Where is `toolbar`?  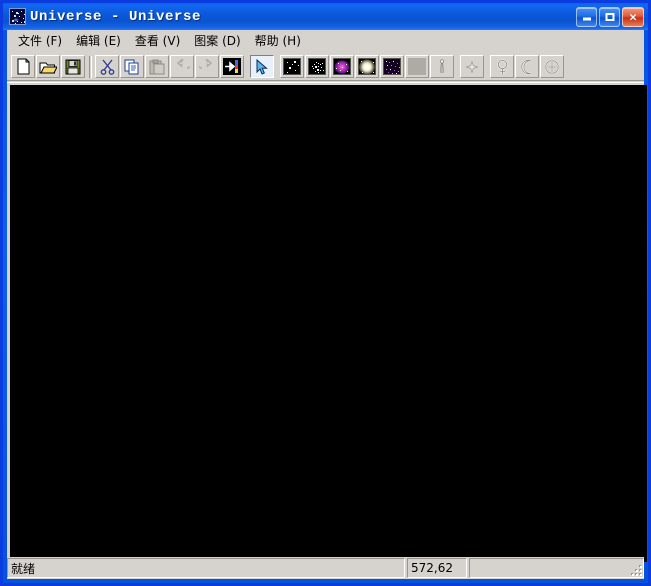 toolbar is located at coordinates (325, 67).